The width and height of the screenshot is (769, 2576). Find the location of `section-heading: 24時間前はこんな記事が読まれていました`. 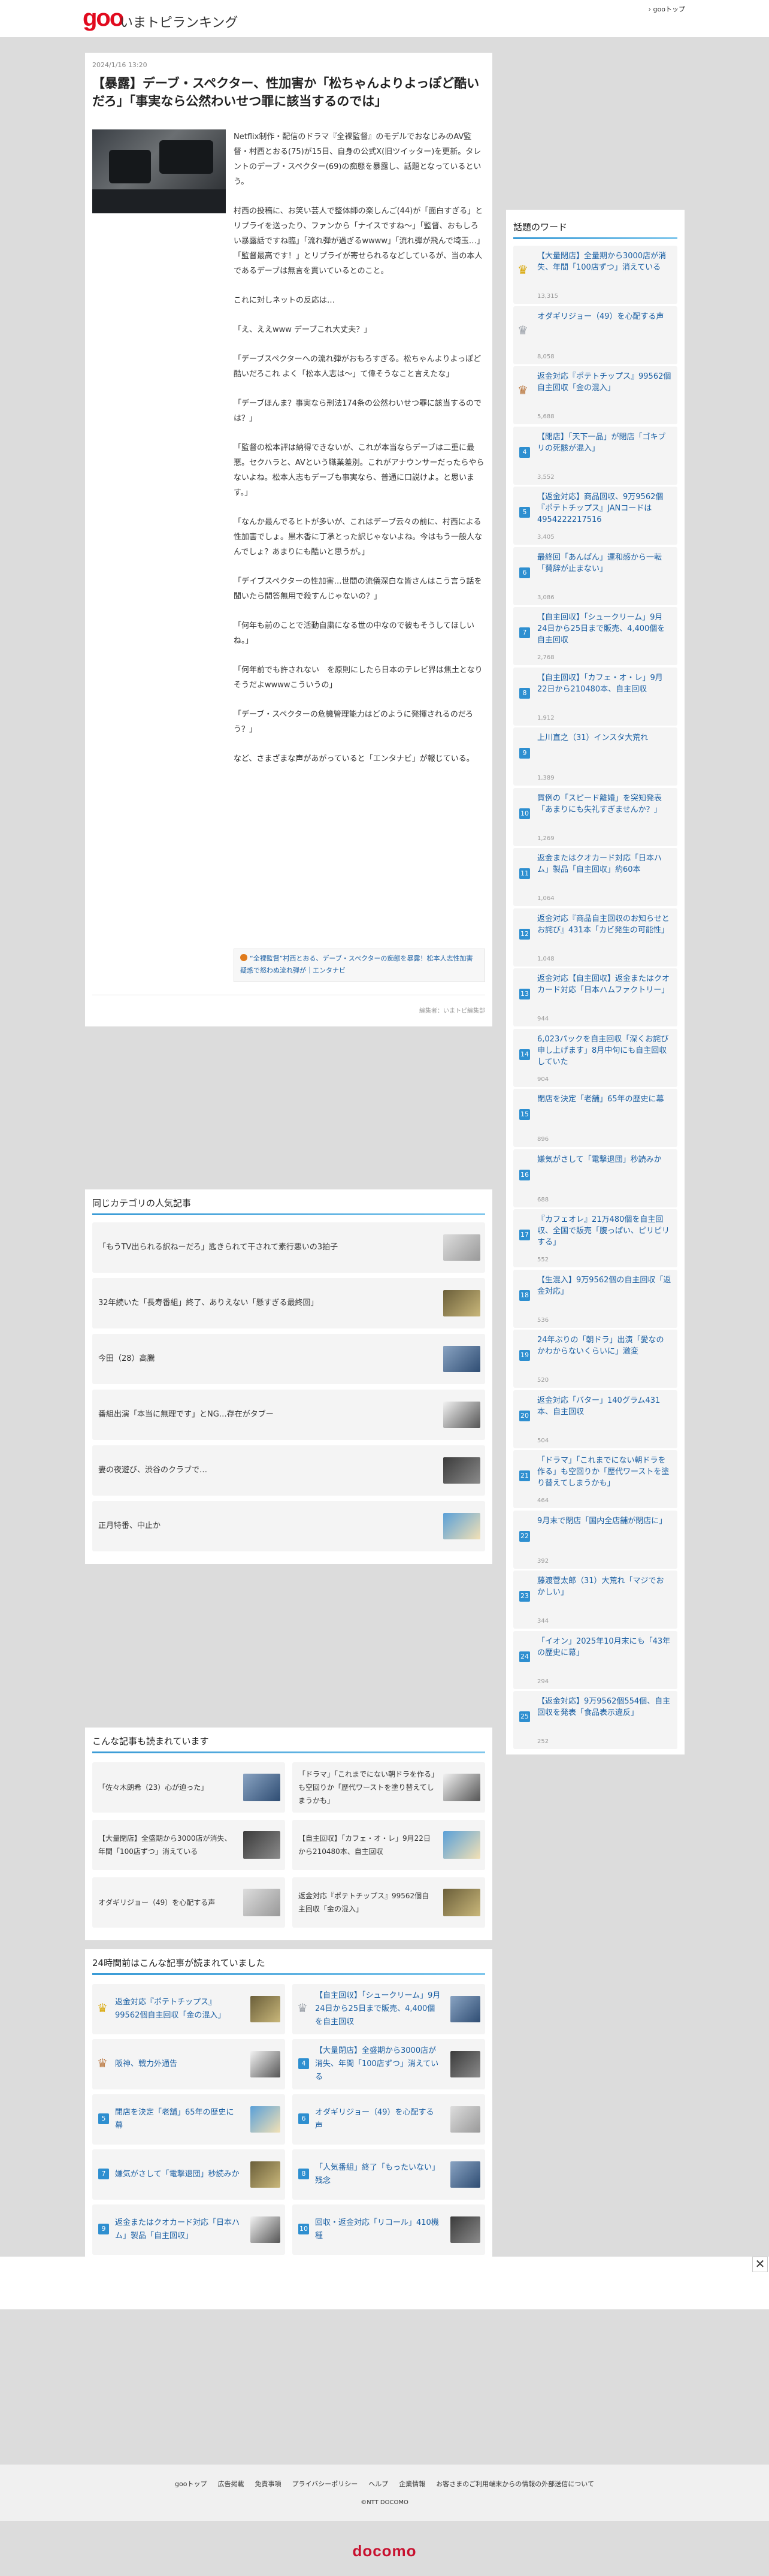

section-heading: 24時間前はこんな記事が読まれていました is located at coordinates (179, 1963).